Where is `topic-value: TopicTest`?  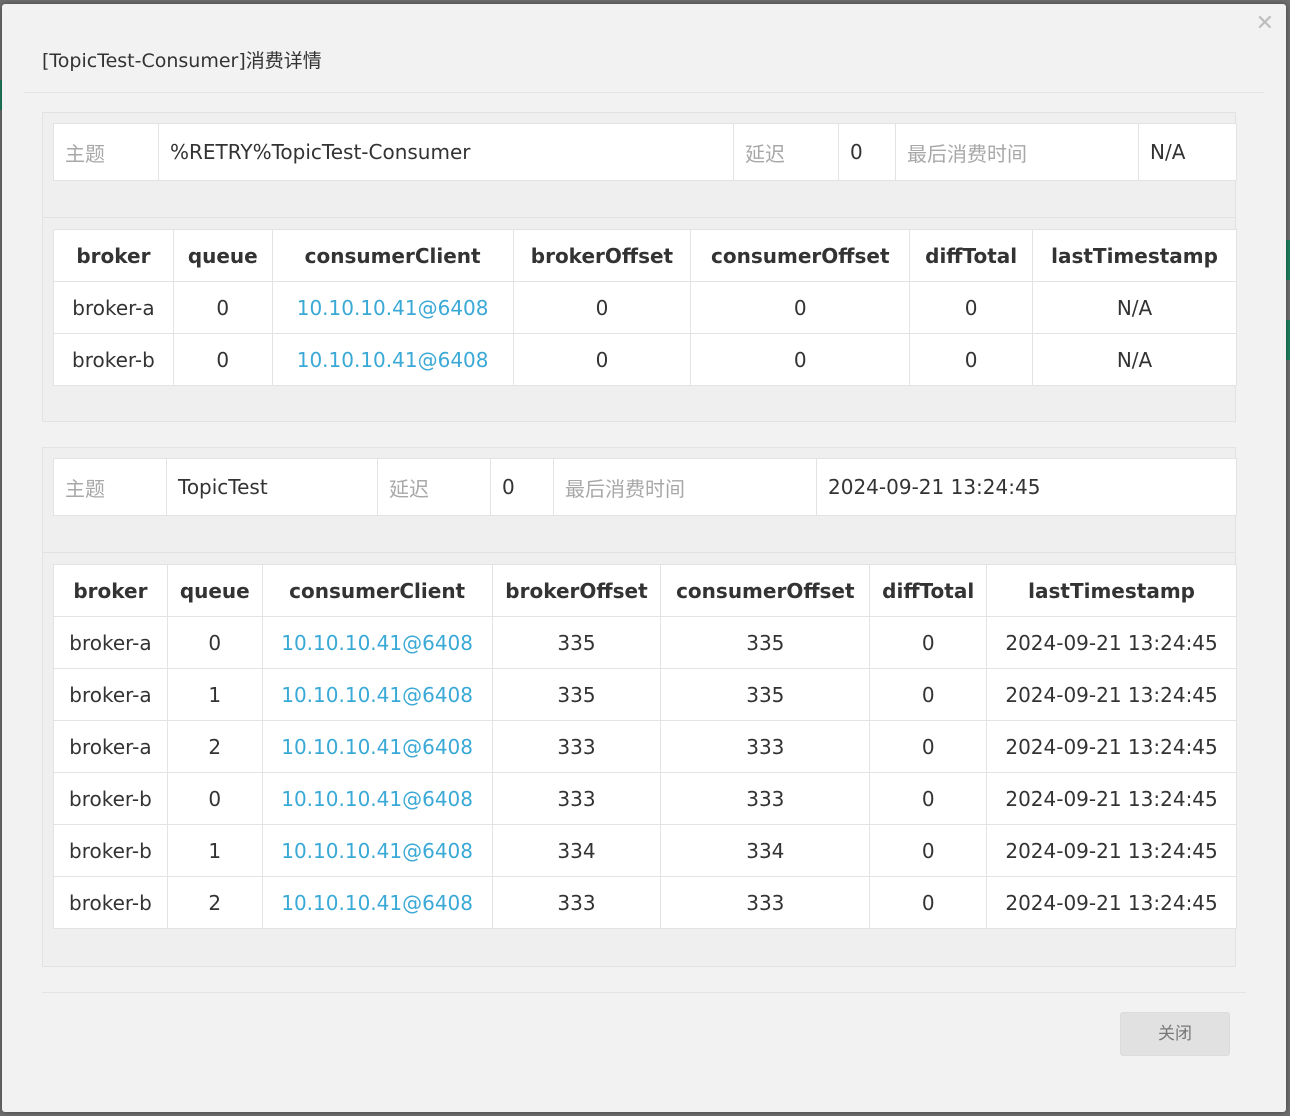
topic-value: TopicTest is located at coordinates (272, 487).